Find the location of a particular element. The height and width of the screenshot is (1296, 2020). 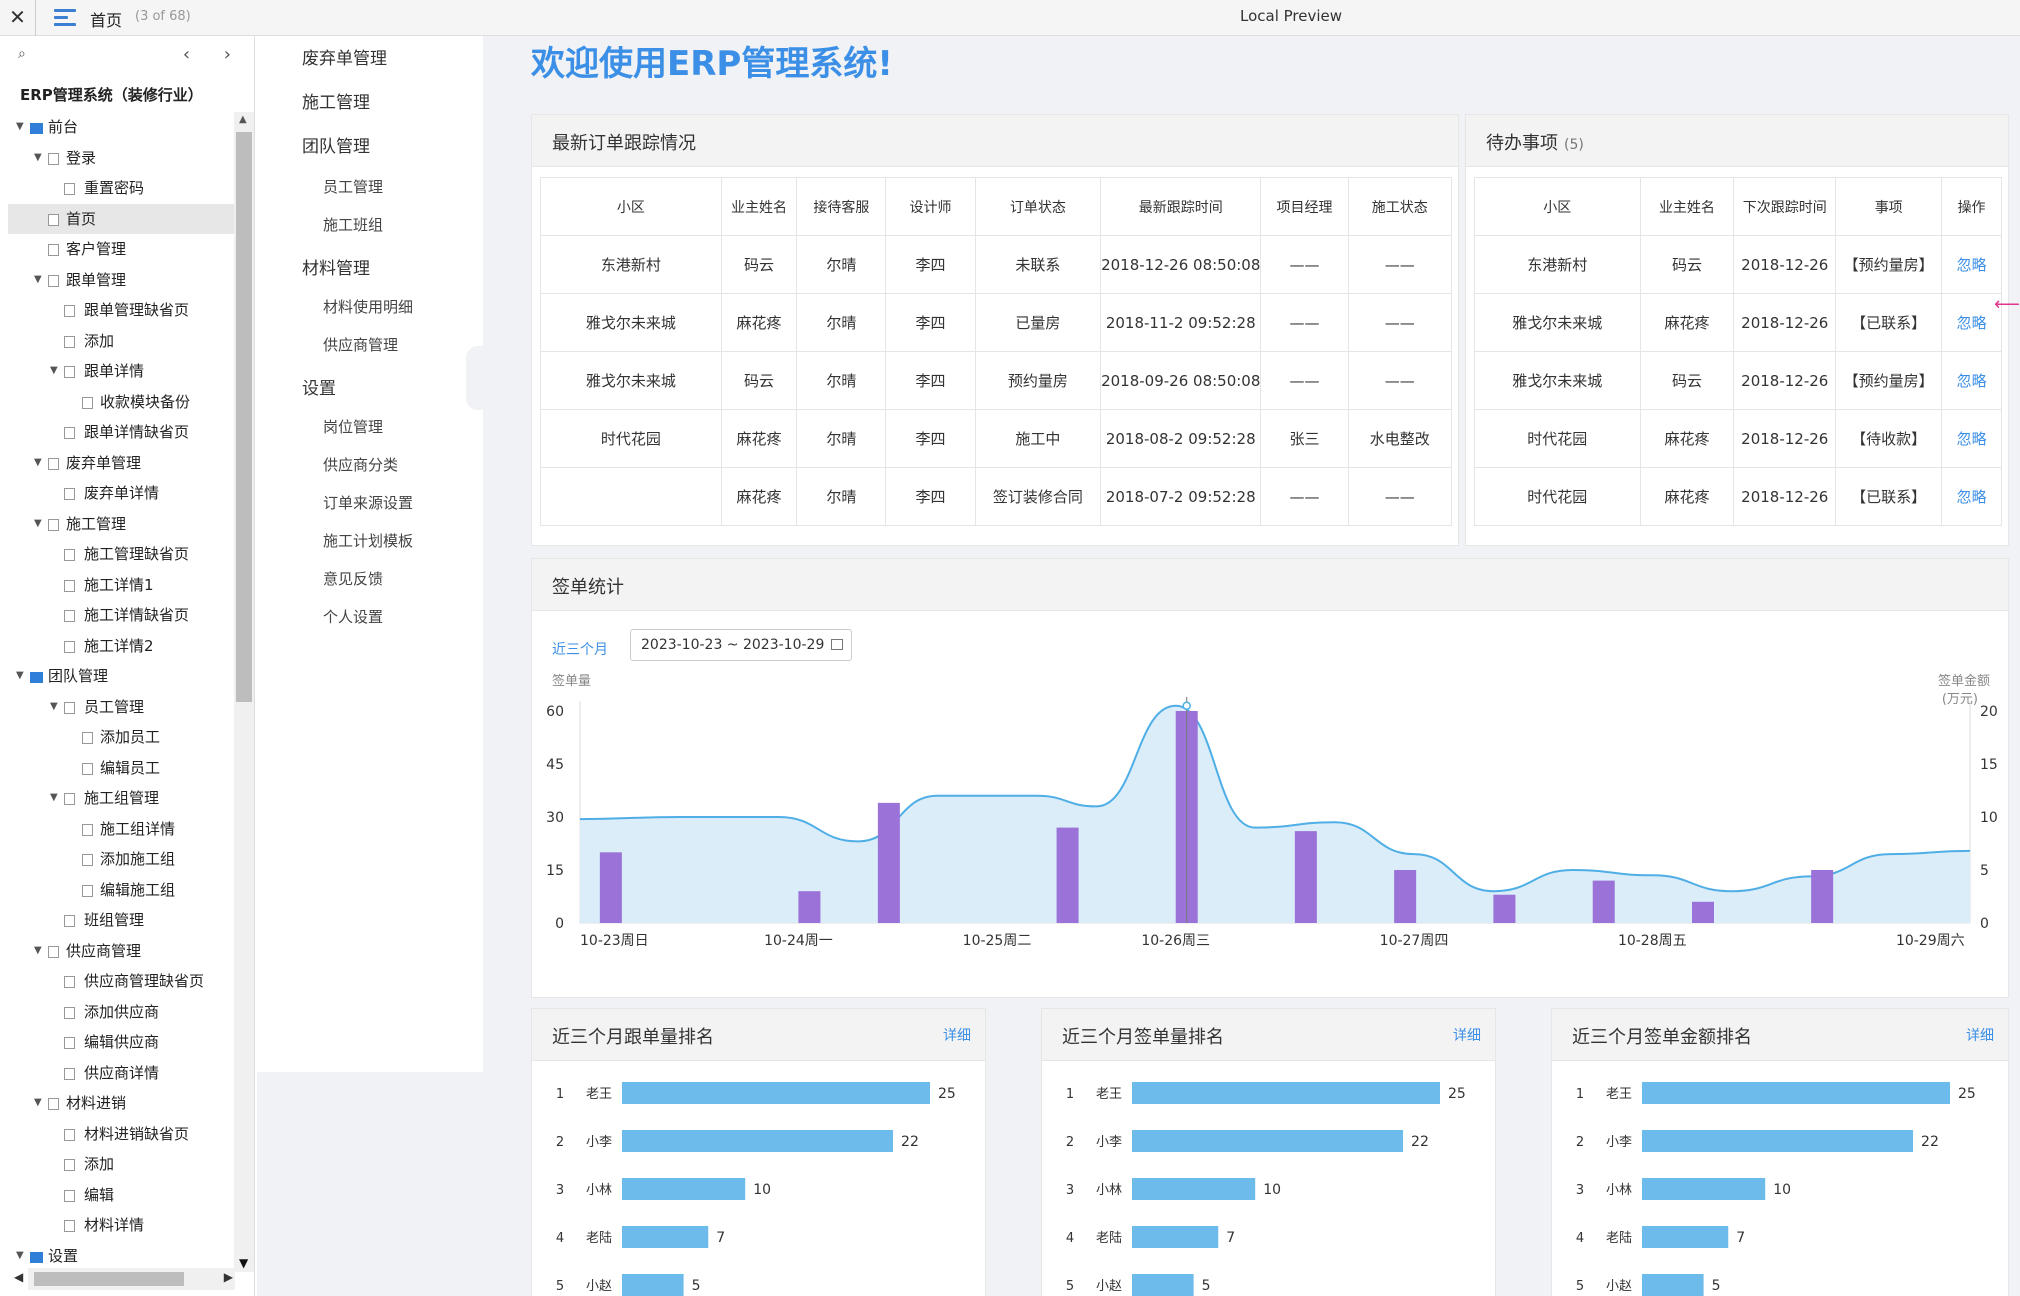

tree-item: ▼ 施工管理 is located at coordinates (121, 524).